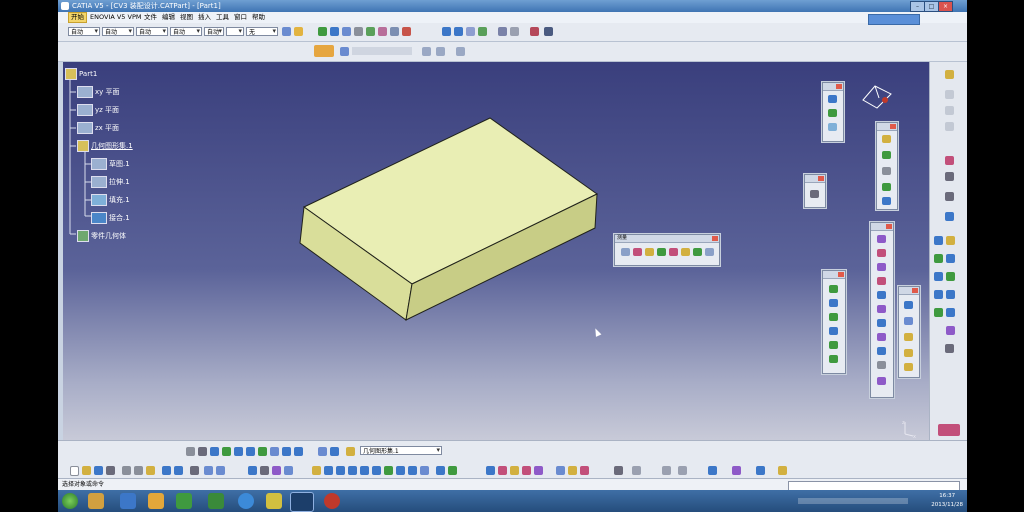  I want to click on spiral-icon, so click(950, 330).